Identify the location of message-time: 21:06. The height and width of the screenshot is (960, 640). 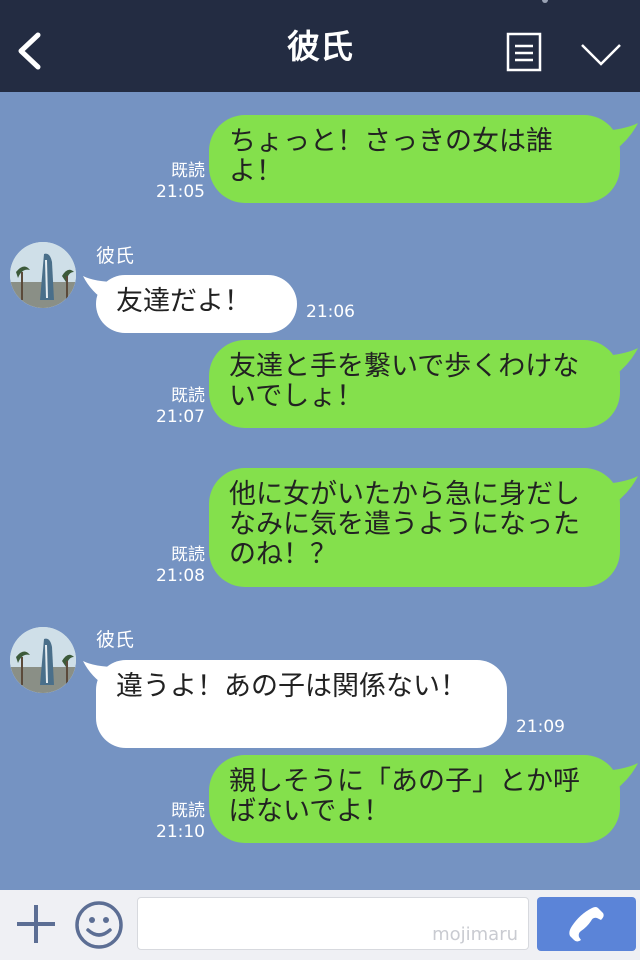
(330, 312).